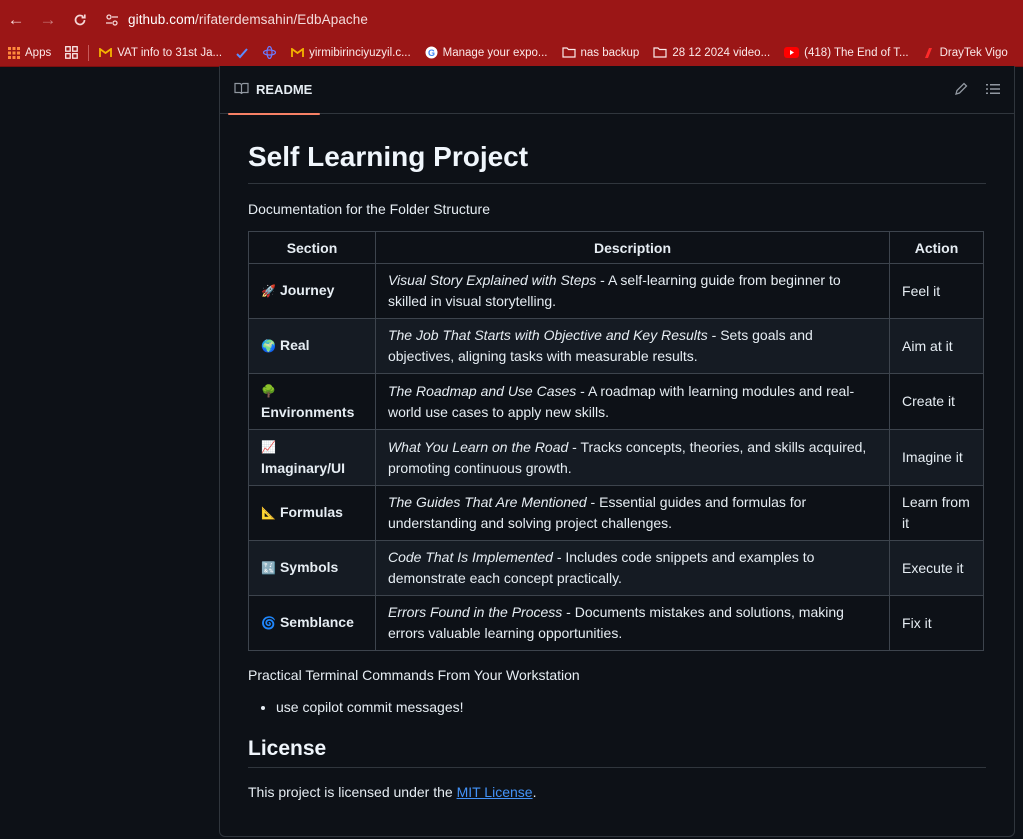 The height and width of the screenshot is (839, 1023). I want to click on back-icon: ←, so click(16, 19).